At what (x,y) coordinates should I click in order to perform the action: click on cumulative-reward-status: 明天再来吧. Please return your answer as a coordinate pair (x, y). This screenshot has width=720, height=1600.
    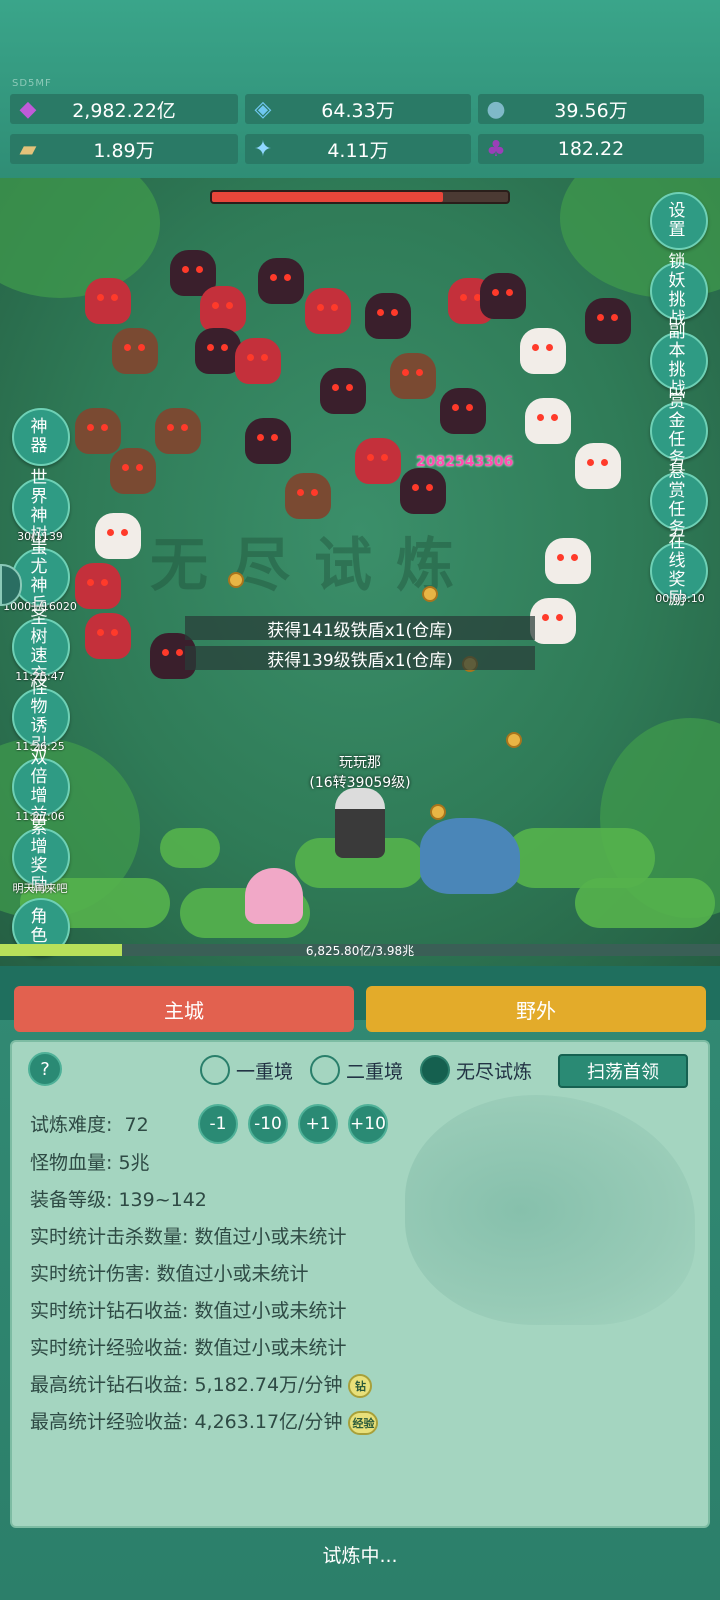
    Looking at the image, I should click on (40, 888).